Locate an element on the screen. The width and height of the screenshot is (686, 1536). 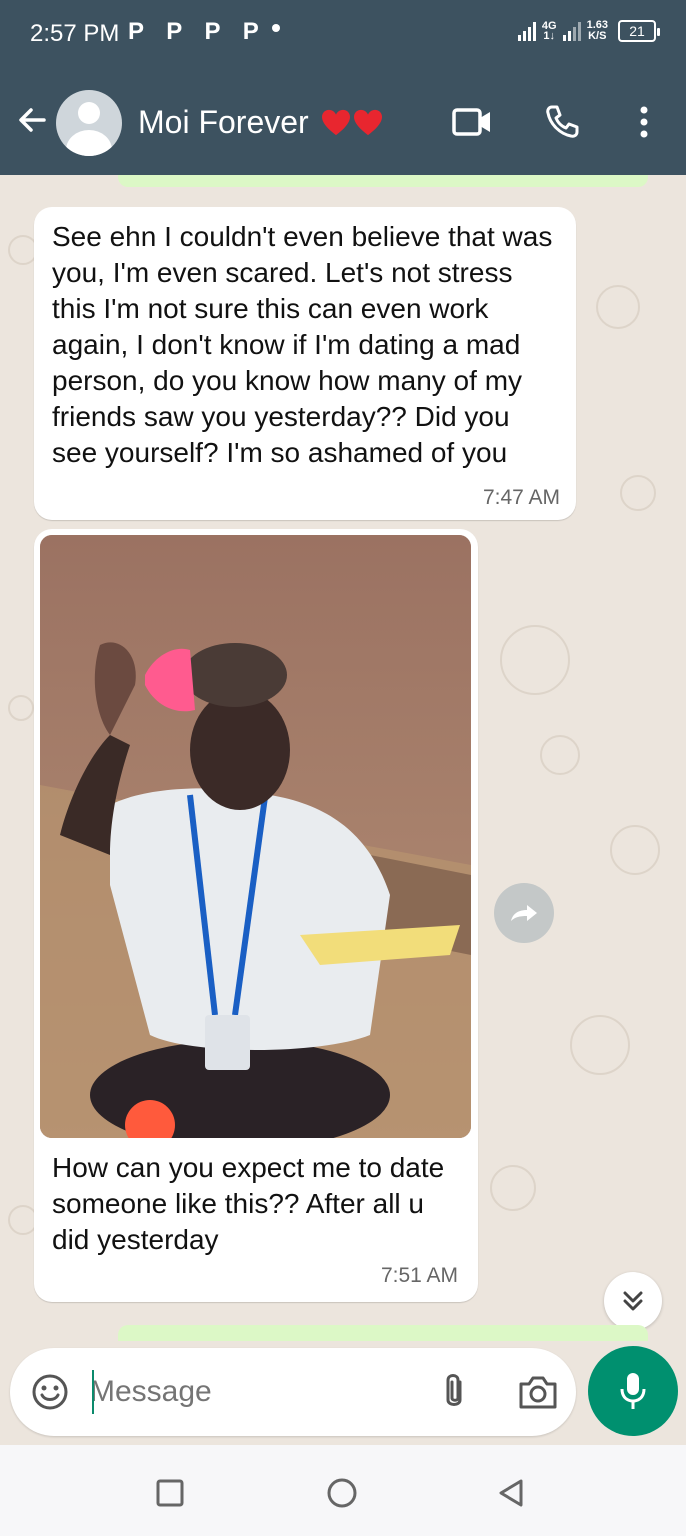
attach-icon is located at coordinates (454, 1392).